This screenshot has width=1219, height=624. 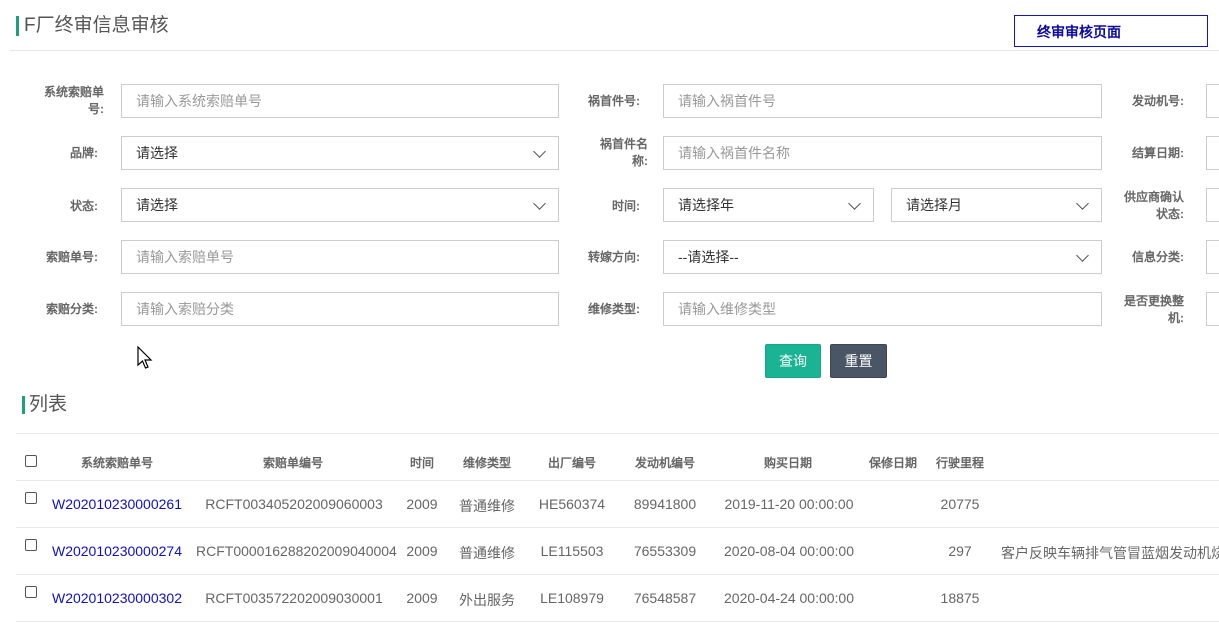 I want to click on info-category-select, so click(x=1212, y=257).